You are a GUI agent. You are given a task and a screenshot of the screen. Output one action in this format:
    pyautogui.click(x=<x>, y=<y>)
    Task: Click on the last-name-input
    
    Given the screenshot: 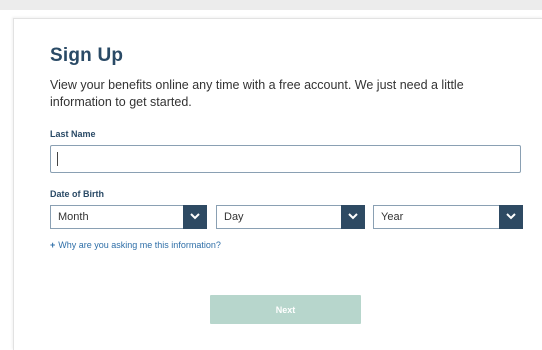 What is the action you would take?
    pyautogui.click(x=285, y=159)
    